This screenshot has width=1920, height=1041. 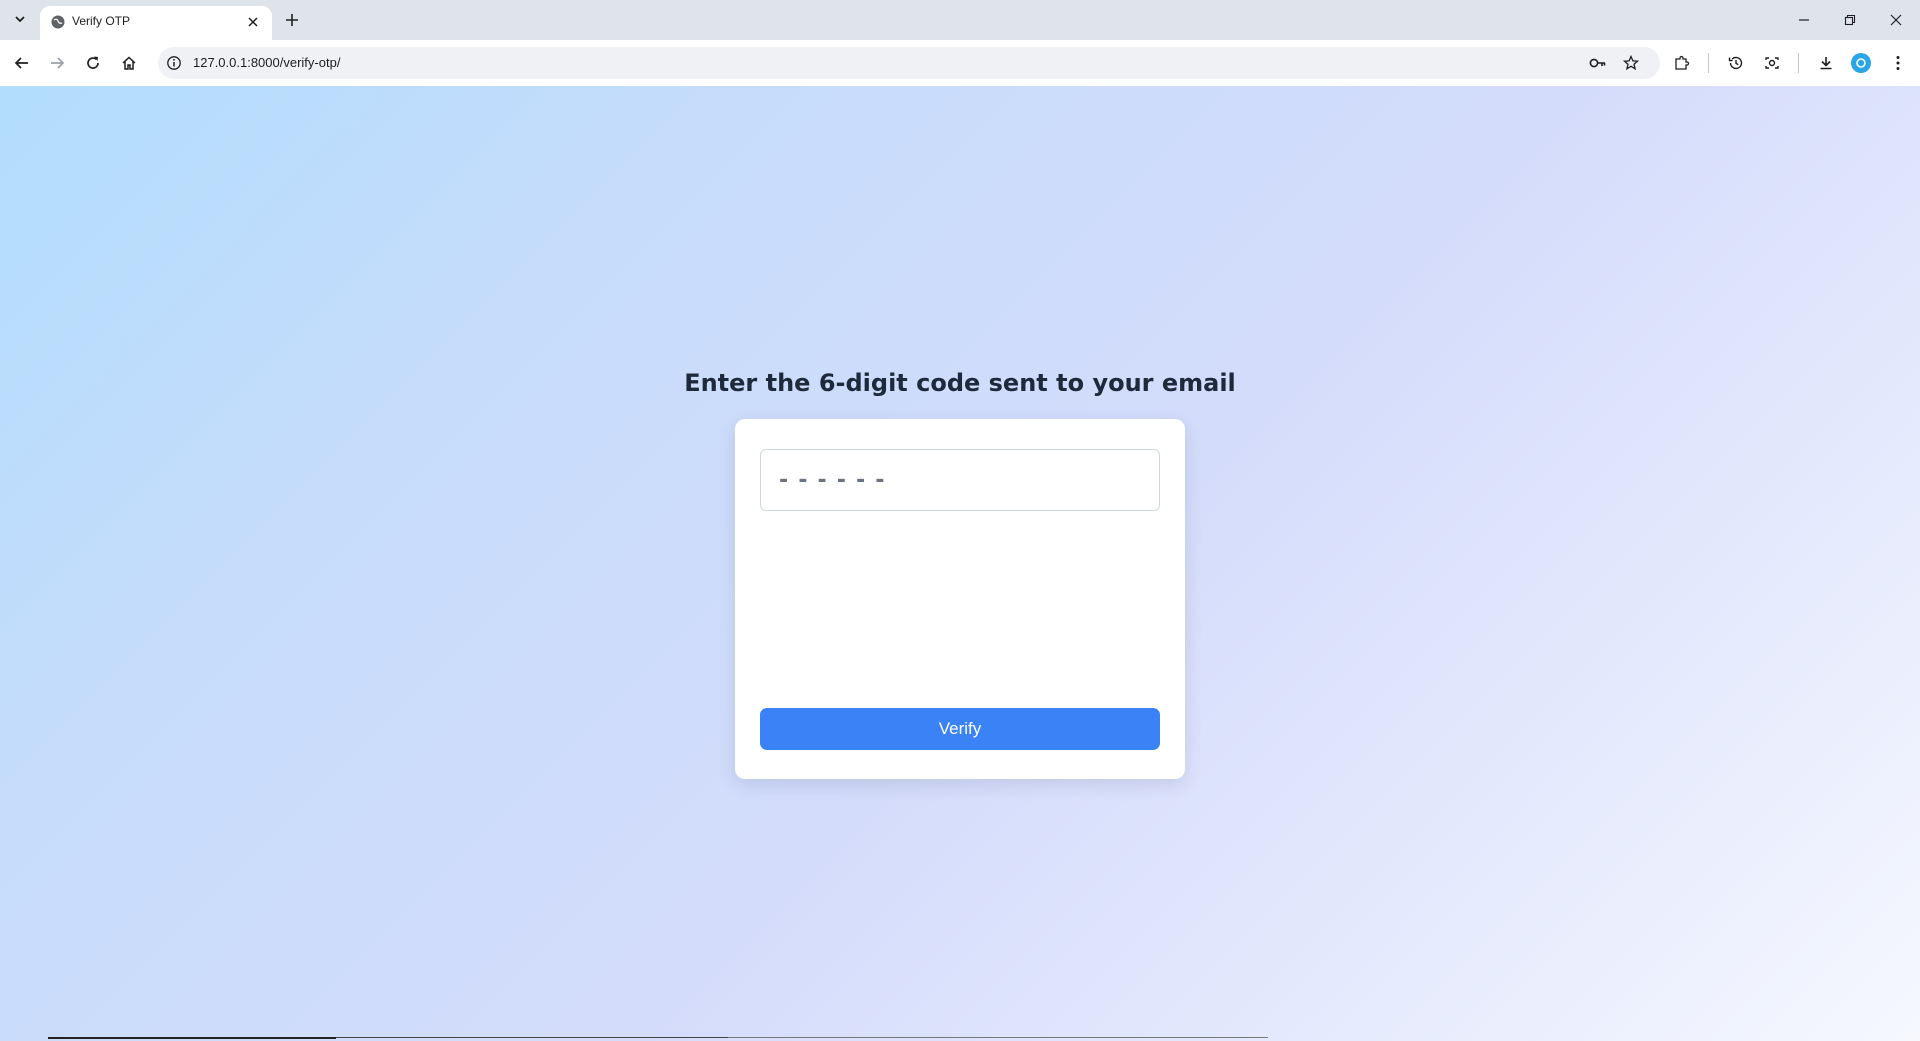 I want to click on back-button, so click(x=22, y=63).